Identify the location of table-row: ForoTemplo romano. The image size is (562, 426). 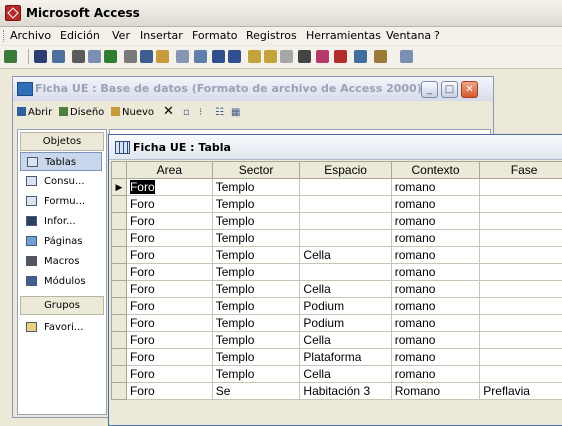
(337, 204).